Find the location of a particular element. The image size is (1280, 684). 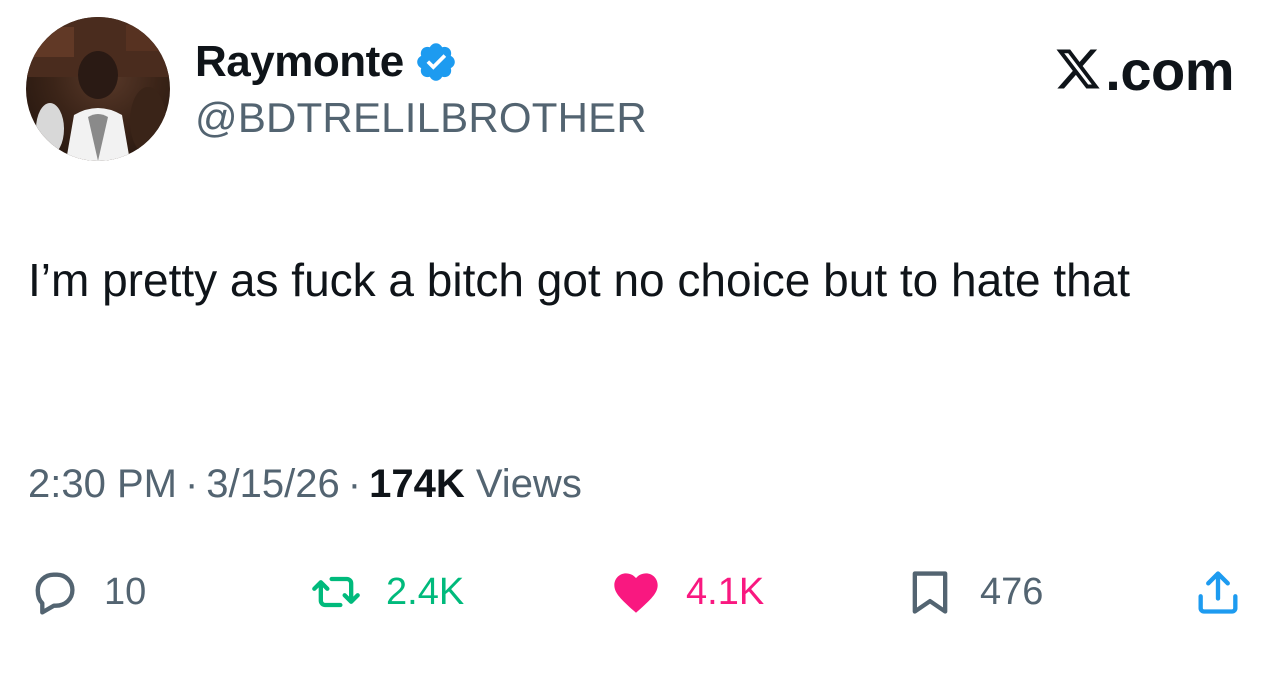

brand-watermark: .com is located at coordinates (1143, 70).